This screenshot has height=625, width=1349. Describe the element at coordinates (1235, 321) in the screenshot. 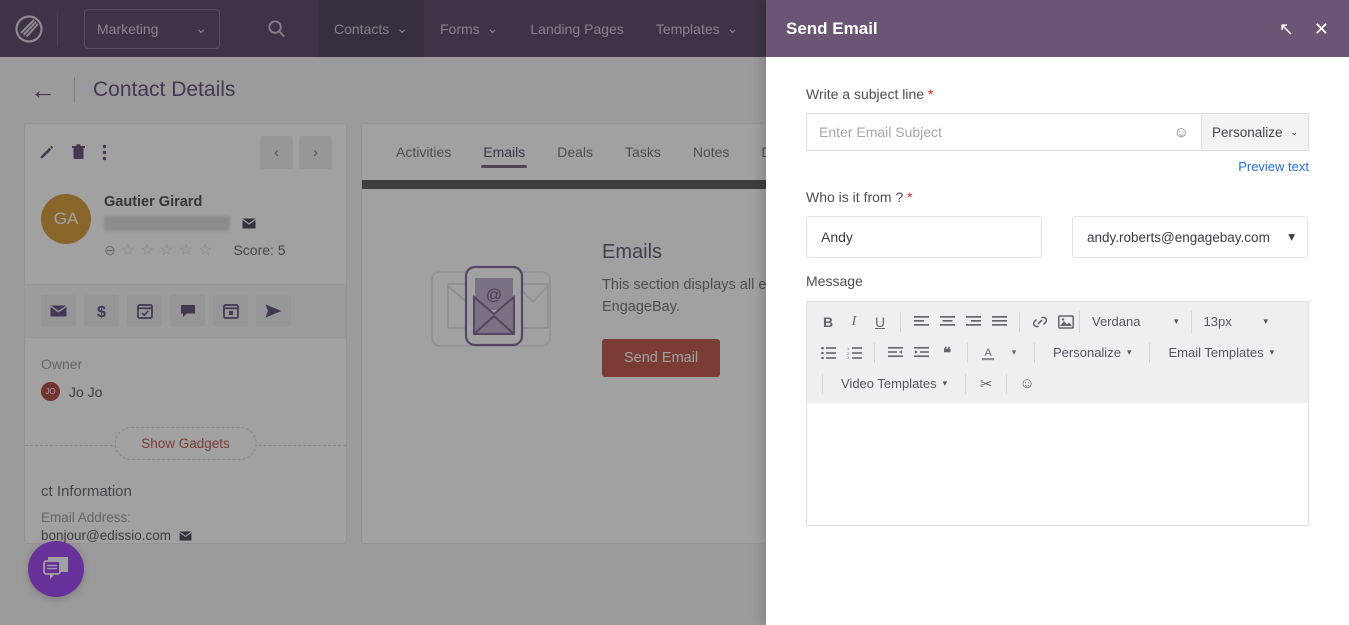

I see `font-size-select: 13px ▾` at that location.